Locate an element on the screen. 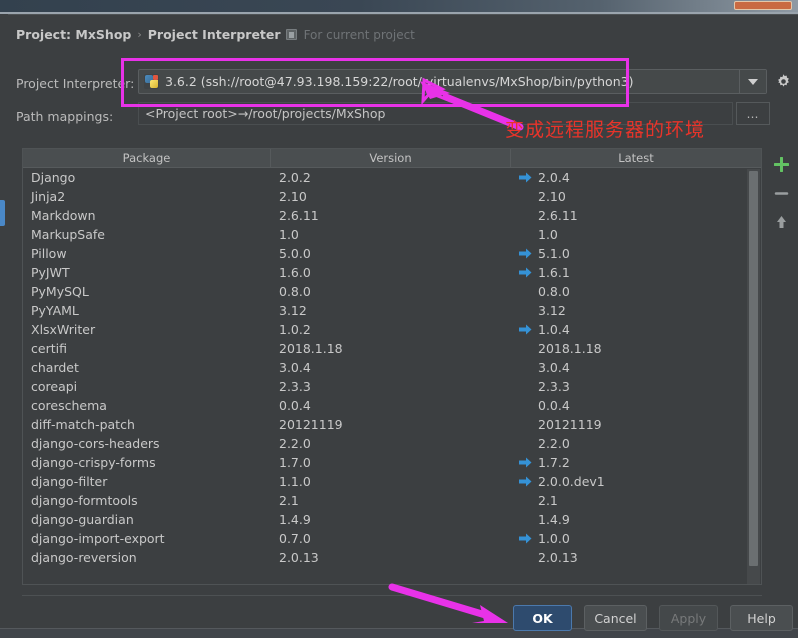 The width and height of the screenshot is (798, 638). table-row: coreapi 2.3.3 2.3.3 is located at coordinates (392, 386).